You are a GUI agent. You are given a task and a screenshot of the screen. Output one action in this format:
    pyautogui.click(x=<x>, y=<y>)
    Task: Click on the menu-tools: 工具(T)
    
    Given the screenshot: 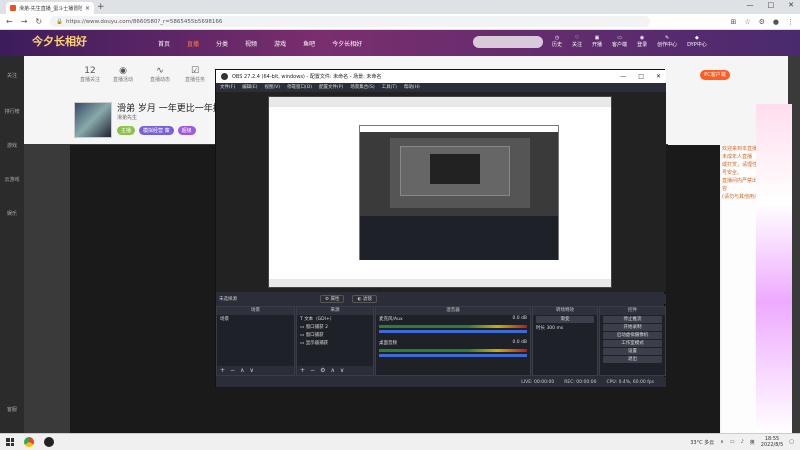 What is the action you would take?
    pyautogui.click(x=389, y=87)
    